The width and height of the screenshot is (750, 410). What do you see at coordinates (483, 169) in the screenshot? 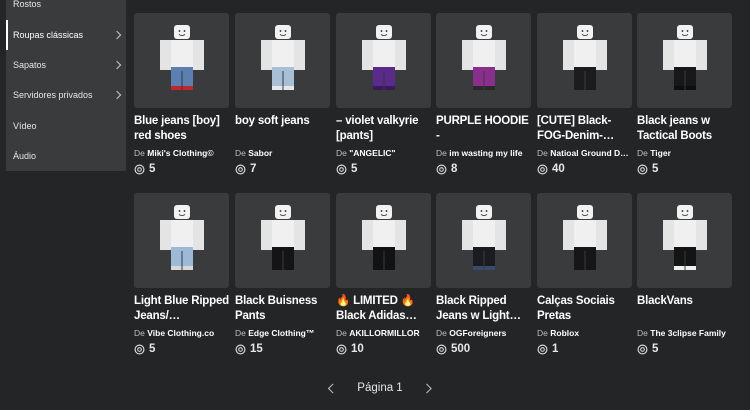
I see `item-price: 8` at bounding box center [483, 169].